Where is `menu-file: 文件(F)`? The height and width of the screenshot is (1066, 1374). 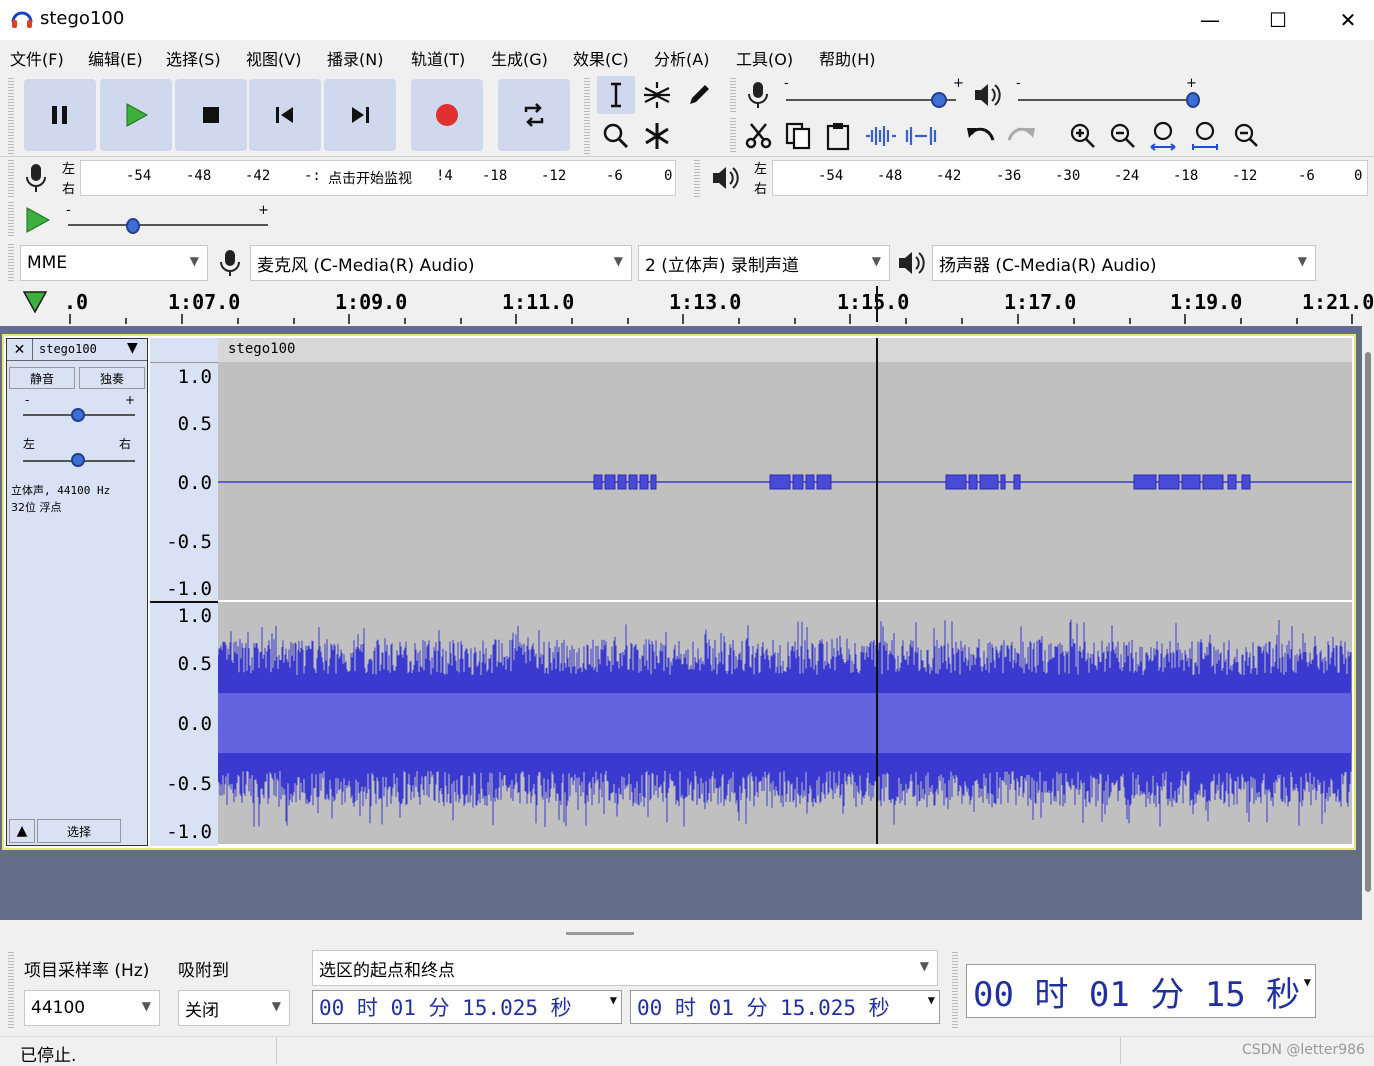
menu-file: 文件(F) is located at coordinates (37, 58).